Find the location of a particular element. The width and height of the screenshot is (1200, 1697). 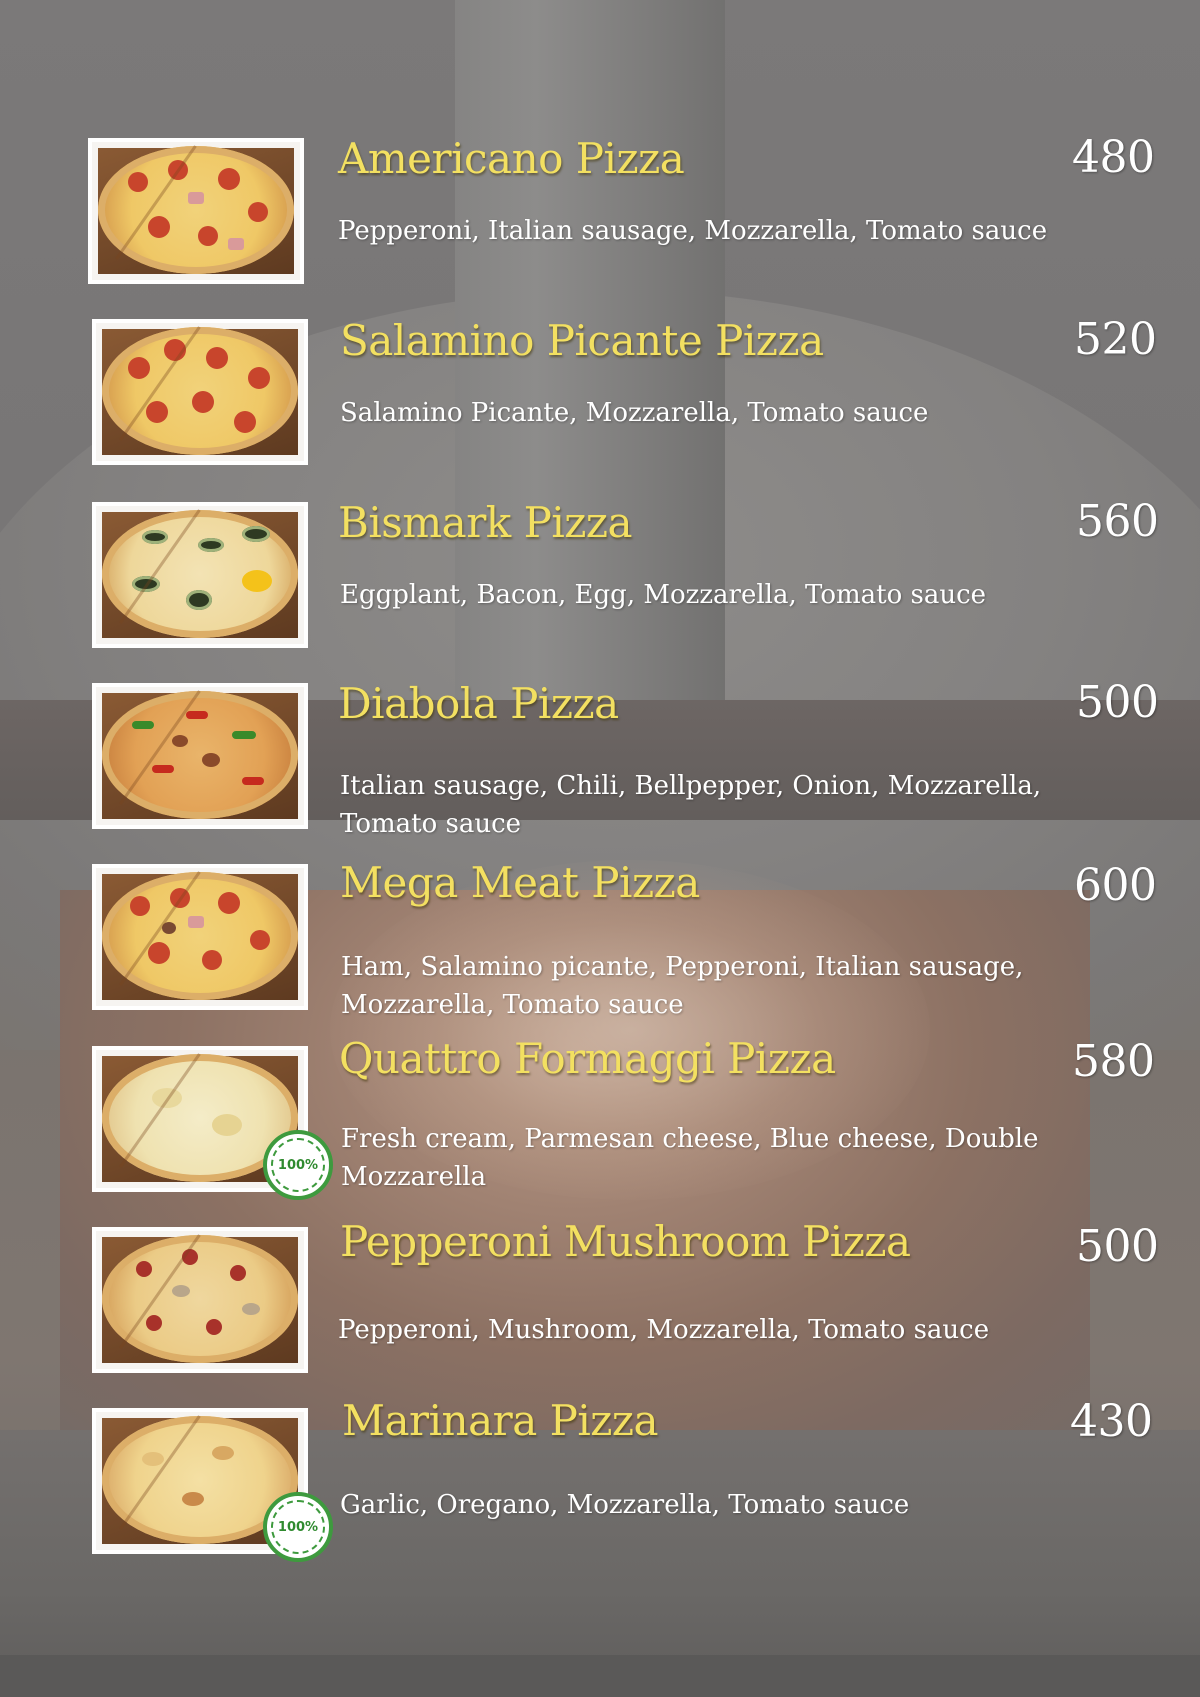

pizza-price: 560 is located at coordinates (1117, 521).